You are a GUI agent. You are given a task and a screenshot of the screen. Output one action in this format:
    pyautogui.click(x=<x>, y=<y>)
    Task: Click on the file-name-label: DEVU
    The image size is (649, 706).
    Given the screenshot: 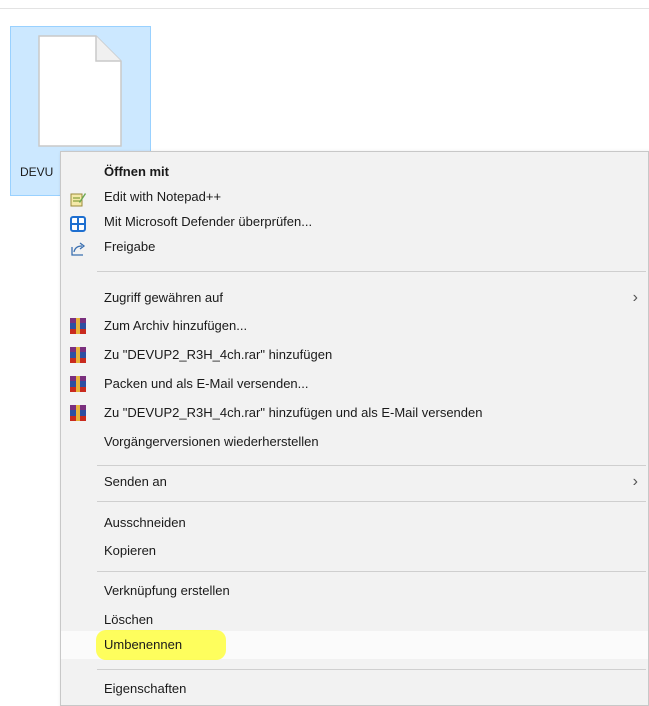 What is the action you would take?
    pyautogui.click(x=37, y=172)
    